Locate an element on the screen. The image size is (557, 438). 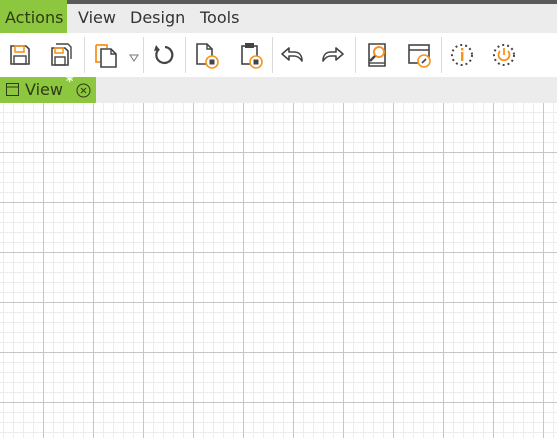
save-as-button is located at coordinates (62, 55).